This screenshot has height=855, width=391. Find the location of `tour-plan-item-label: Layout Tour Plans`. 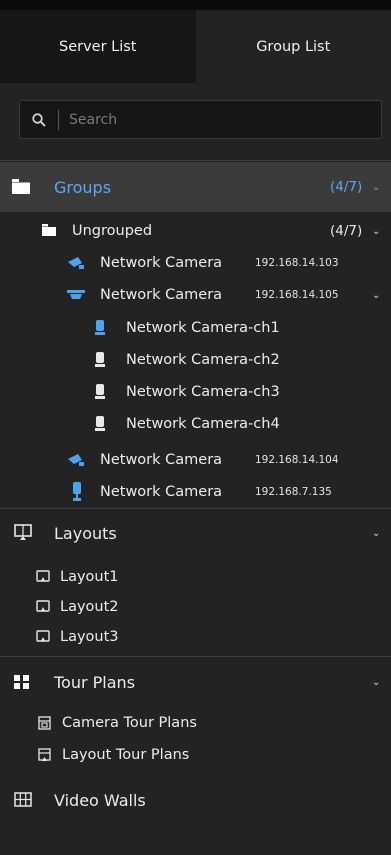

tour-plan-item-label: Layout Tour Plans is located at coordinates (126, 755).